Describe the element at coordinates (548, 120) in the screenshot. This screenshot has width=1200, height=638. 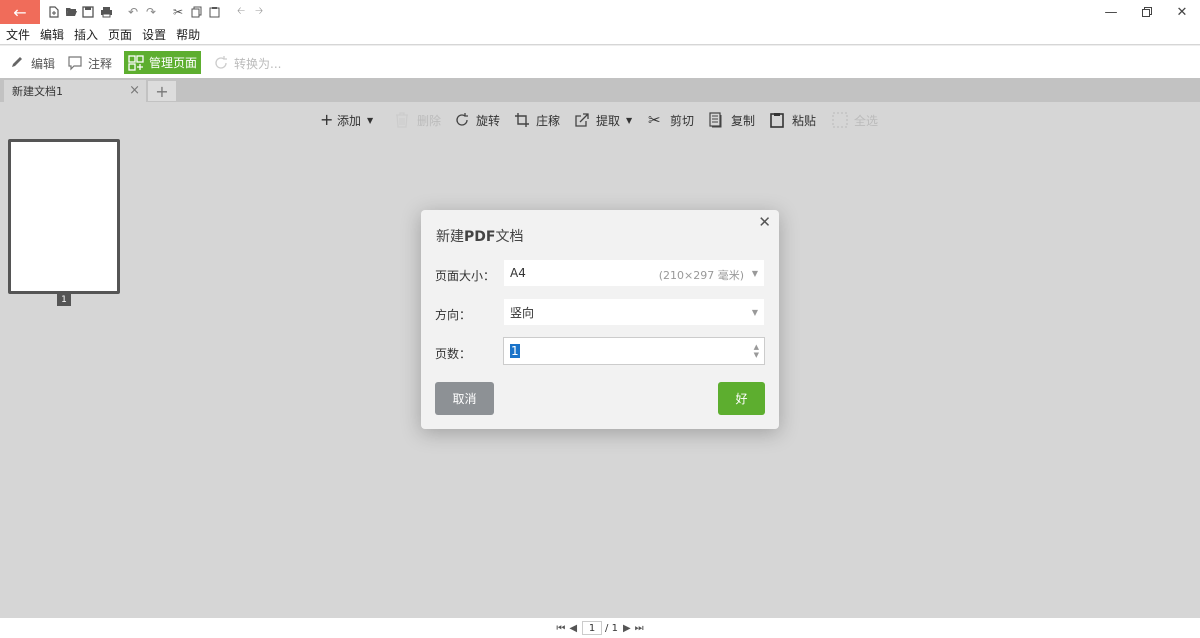
I see `crop-page-label: 庄稼` at that location.